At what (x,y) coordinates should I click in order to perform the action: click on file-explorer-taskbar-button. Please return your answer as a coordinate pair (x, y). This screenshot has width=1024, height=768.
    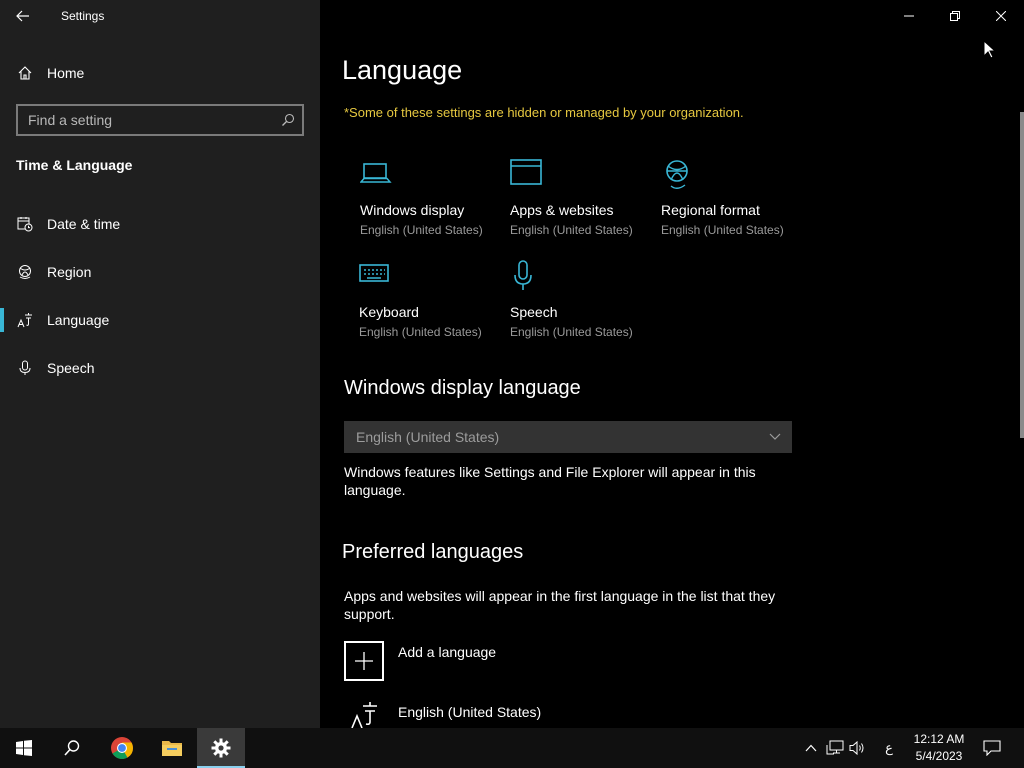
    Looking at the image, I should click on (172, 748).